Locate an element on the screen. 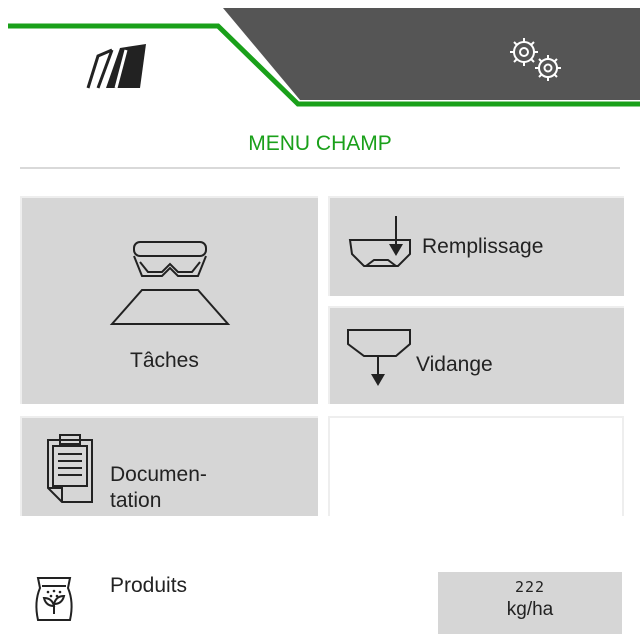 Image resolution: width=640 pixels, height=634 pixels. rate-unit: kg/ha is located at coordinates (530, 609).